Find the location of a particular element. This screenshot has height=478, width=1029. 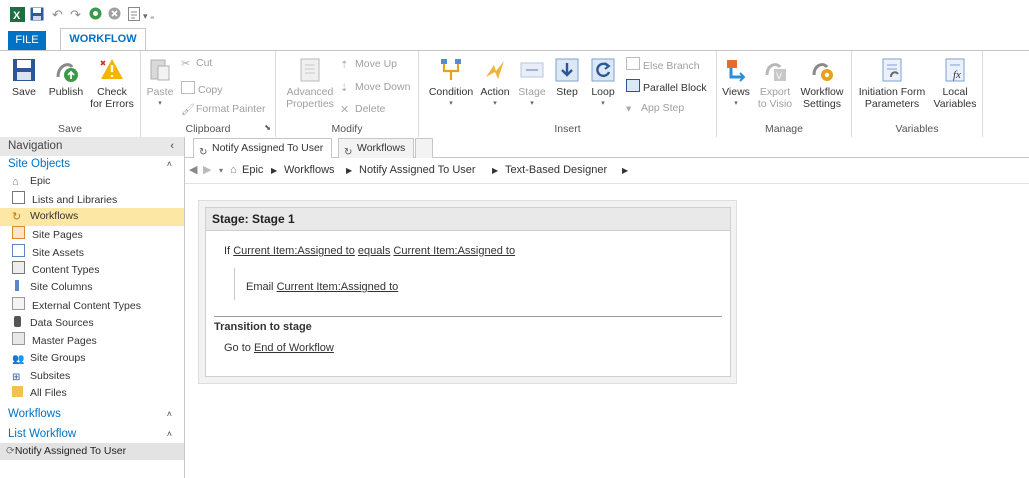

save-button: Save is located at coordinates (24, 77).